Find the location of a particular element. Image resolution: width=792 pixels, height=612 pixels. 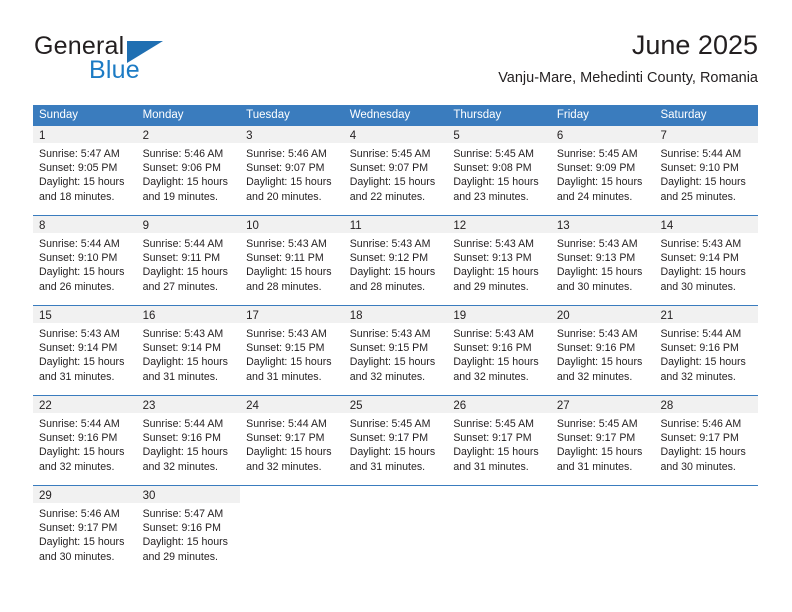

daylight-text-line2: and 22 minutes. is located at coordinates (387, 196).